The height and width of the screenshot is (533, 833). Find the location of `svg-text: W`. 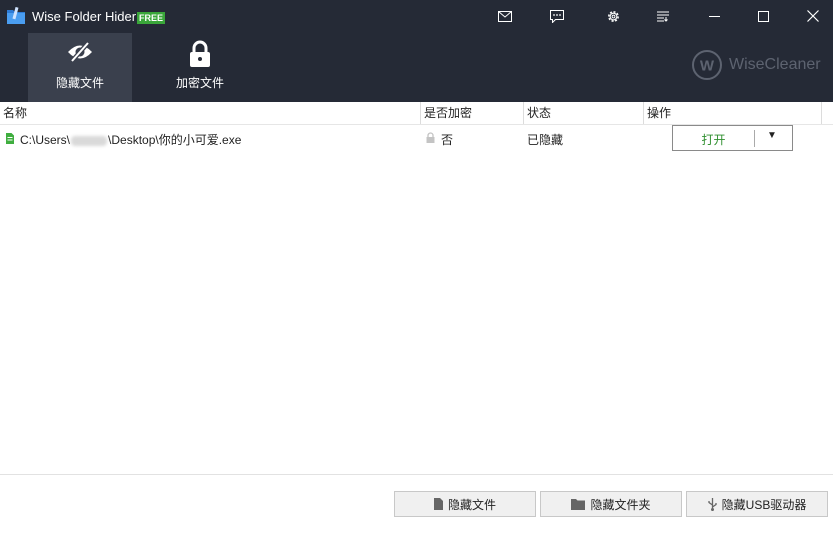

svg-text: W is located at coordinates (707, 66).